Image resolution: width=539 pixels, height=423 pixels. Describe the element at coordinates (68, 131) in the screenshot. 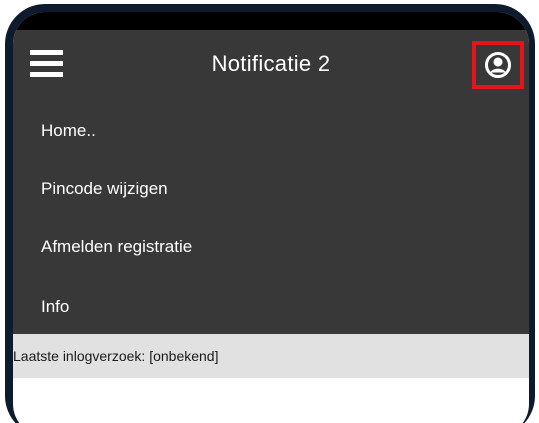

I see `menu-item-home: Home..` at that location.